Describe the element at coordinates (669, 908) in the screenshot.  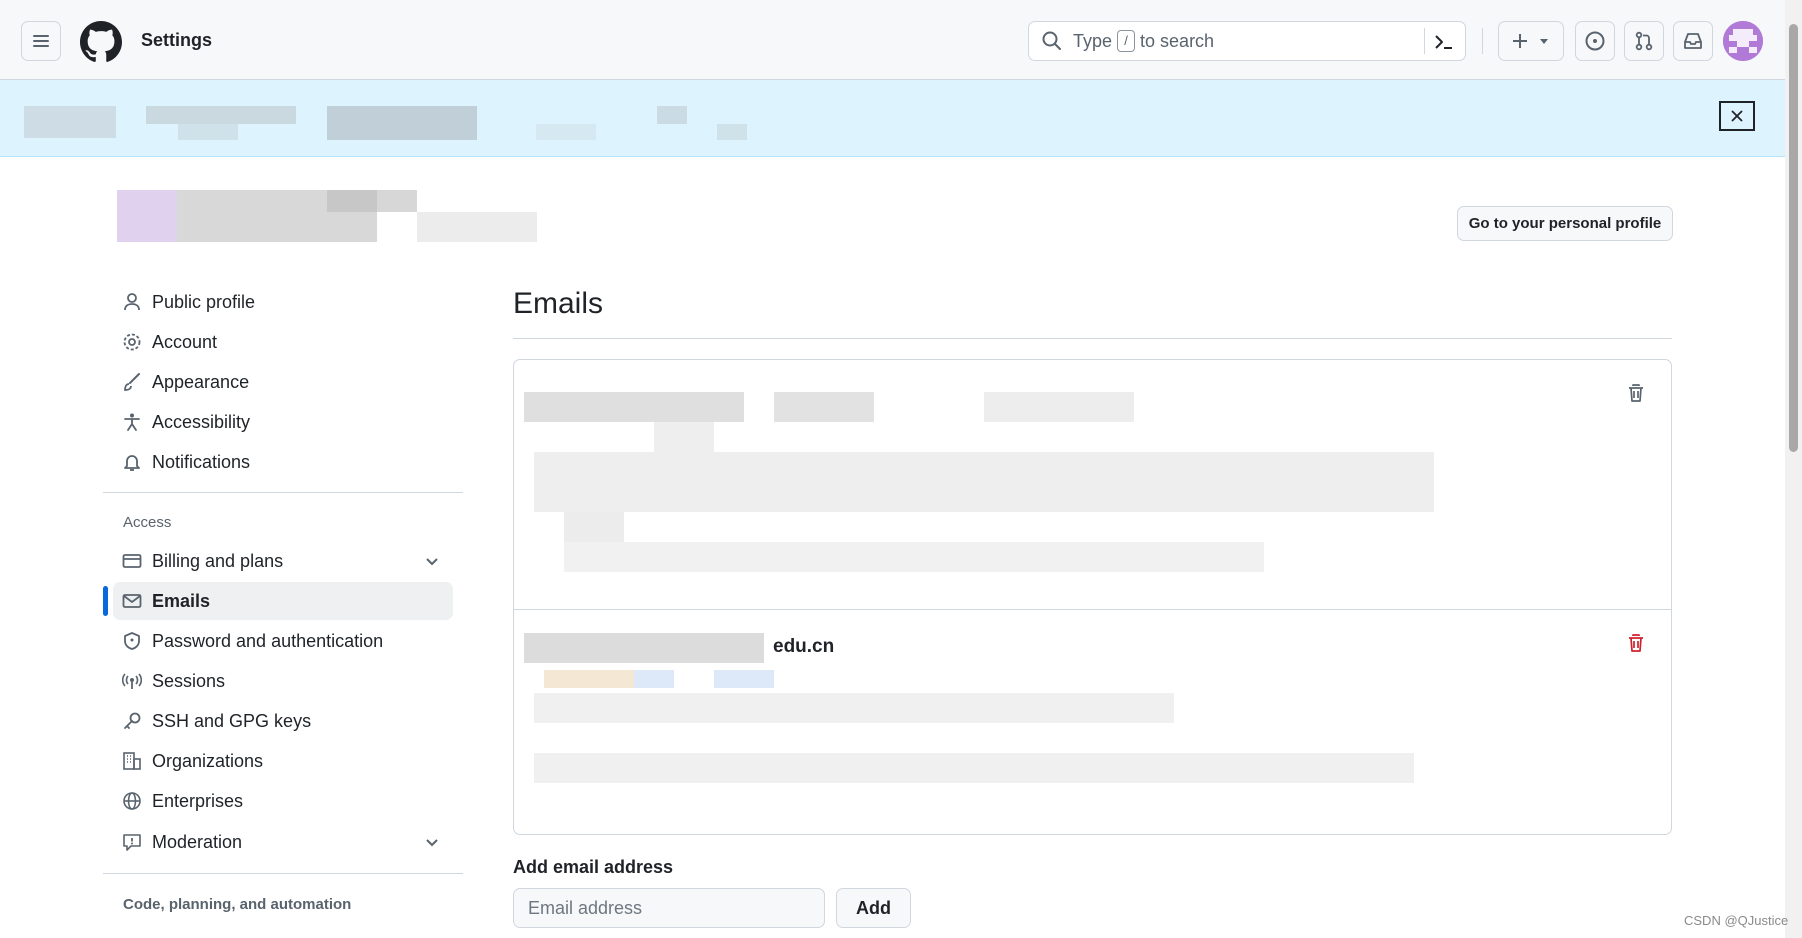
I see `email-address-input` at that location.